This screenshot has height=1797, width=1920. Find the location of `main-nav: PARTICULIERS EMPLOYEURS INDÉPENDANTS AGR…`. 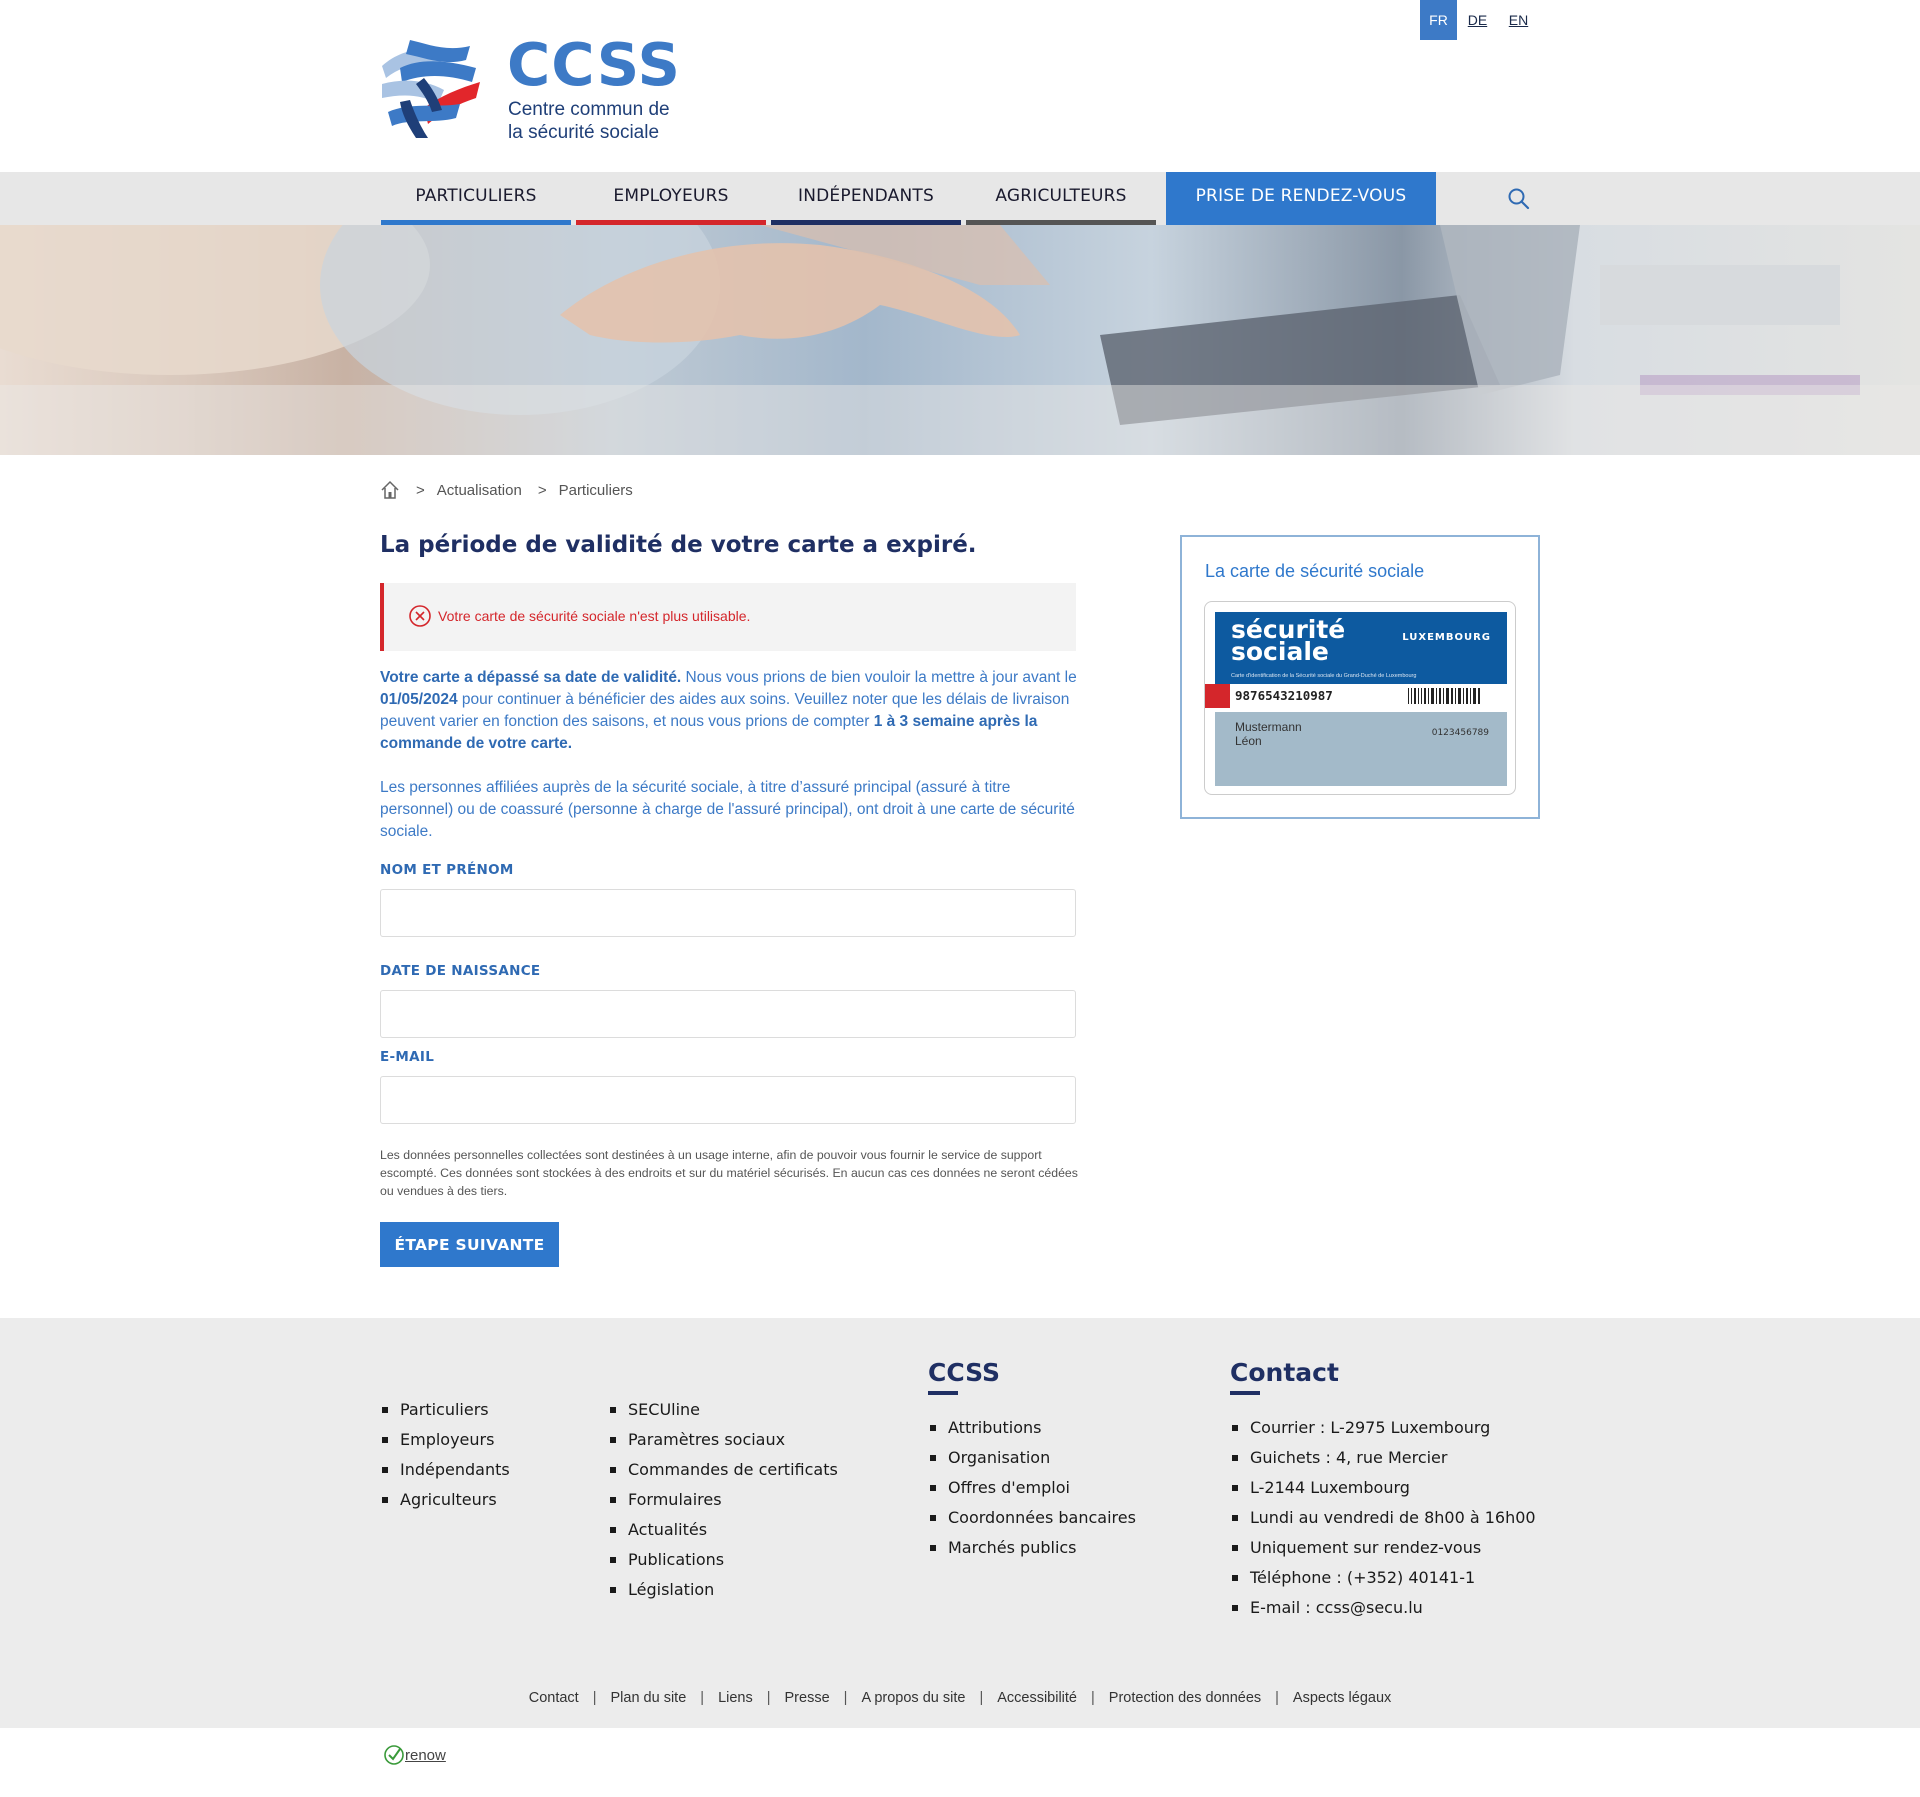

main-nav: PARTICULIERS EMPLOYEURS INDÉPENDANTS AGR… is located at coordinates (960, 198).